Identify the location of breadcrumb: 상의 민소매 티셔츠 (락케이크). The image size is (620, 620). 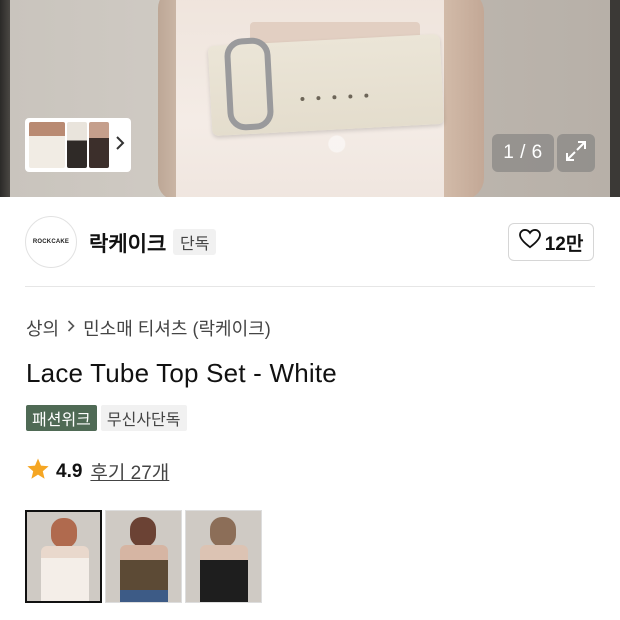
(148, 328).